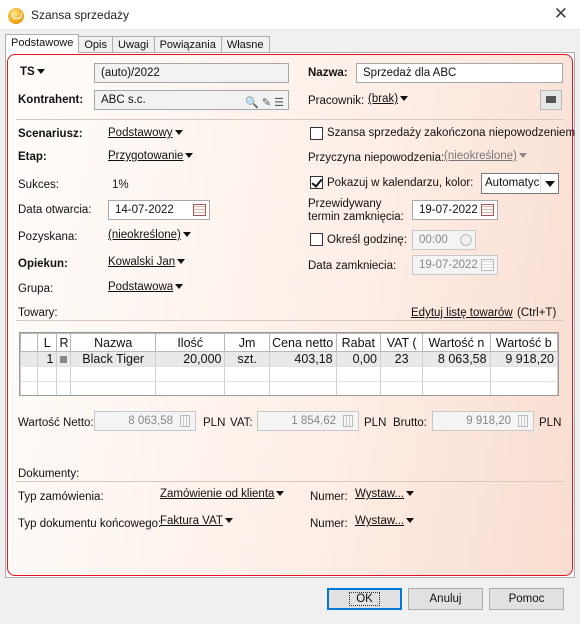 The height and width of the screenshot is (624, 580). I want to click on column-header-jm: Jm, so click(247, 342).